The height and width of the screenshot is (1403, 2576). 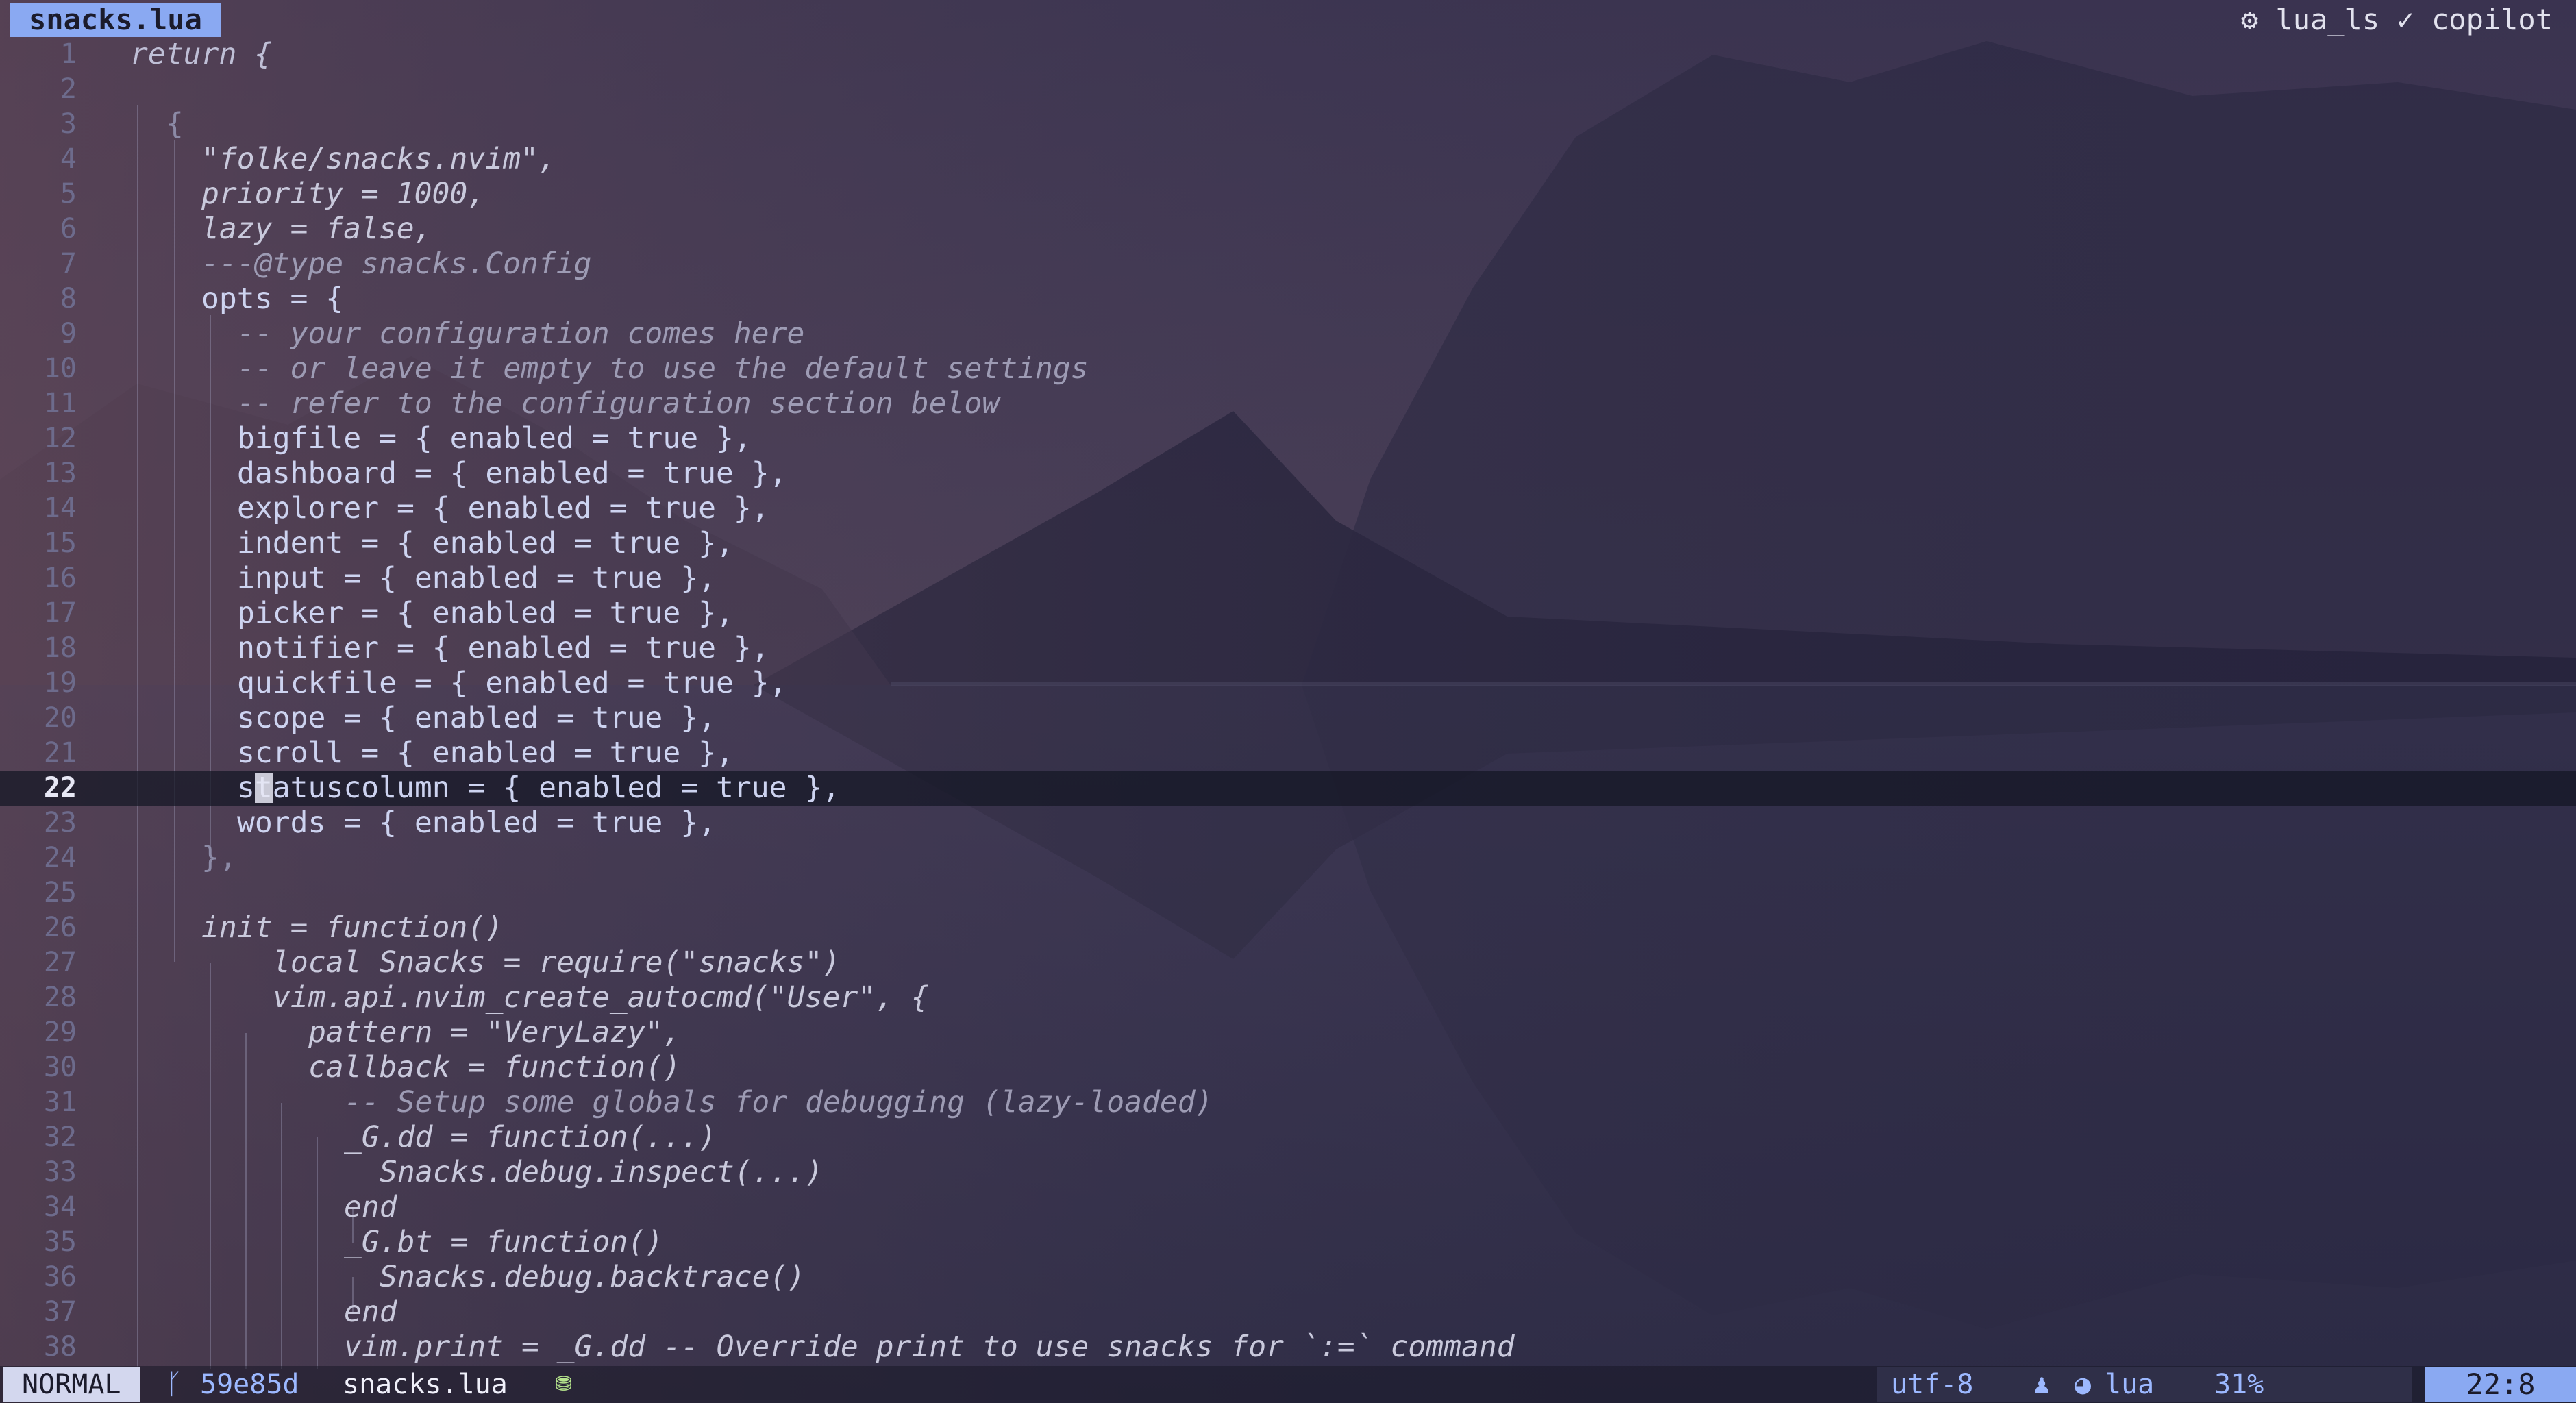 What do you see at coordinates (476, 823) in the screenshot?
I see `code-text: words = { enabled = true },` at bounding box center [476, 823].